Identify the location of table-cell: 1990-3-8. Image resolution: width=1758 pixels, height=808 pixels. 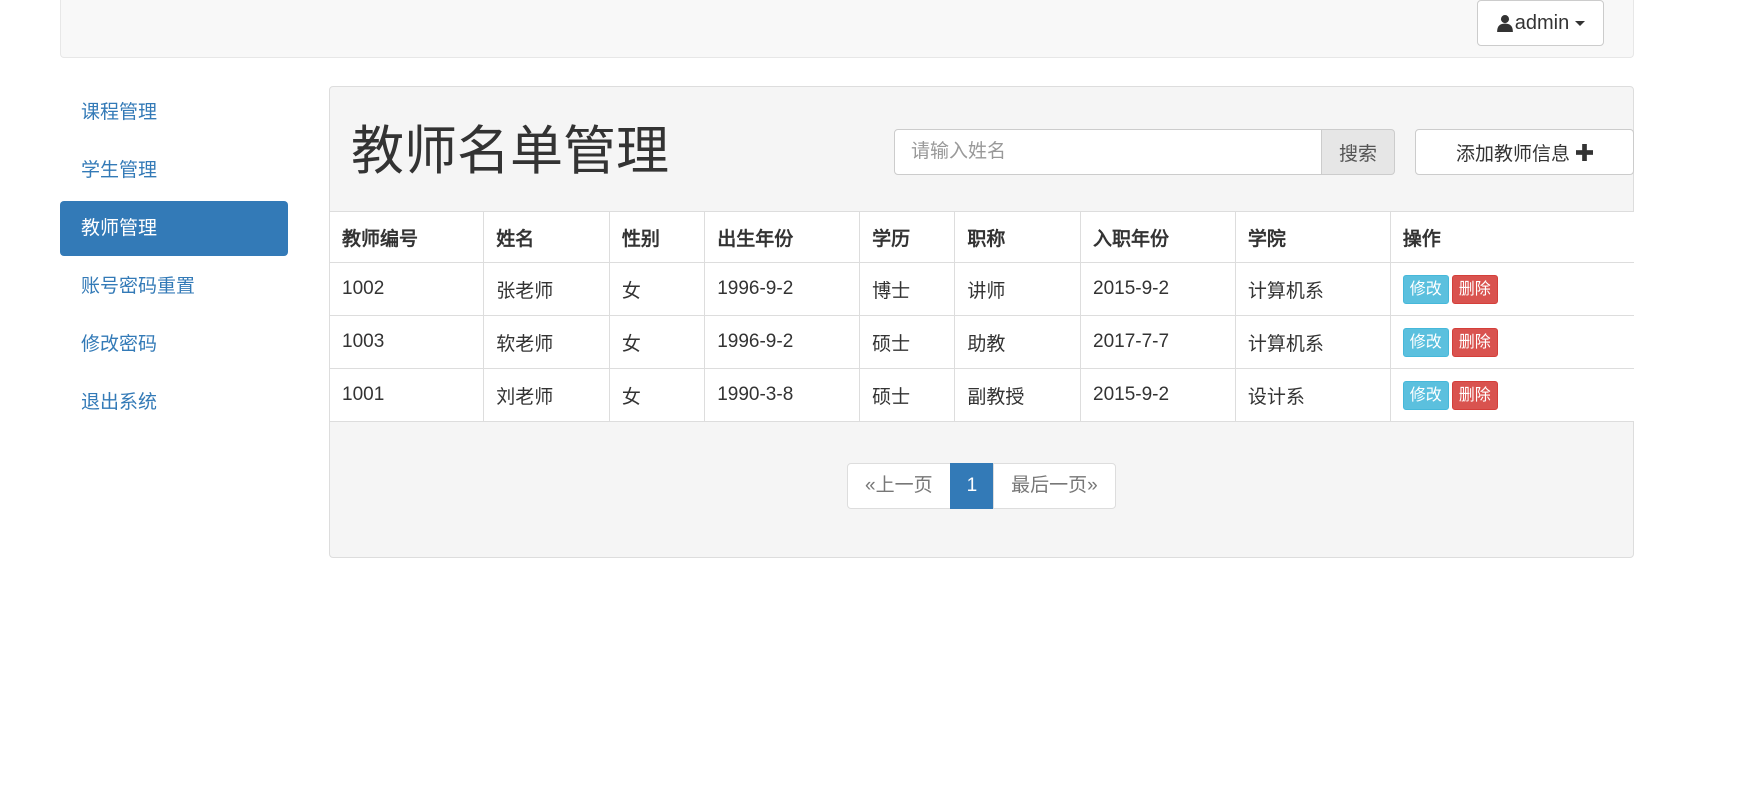
(782, 395).